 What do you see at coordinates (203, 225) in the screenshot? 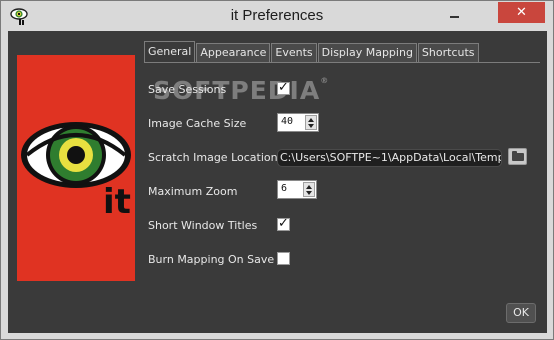
I see `short-window-titles-label: Short Window Titles` at bounding box center [203, 225].